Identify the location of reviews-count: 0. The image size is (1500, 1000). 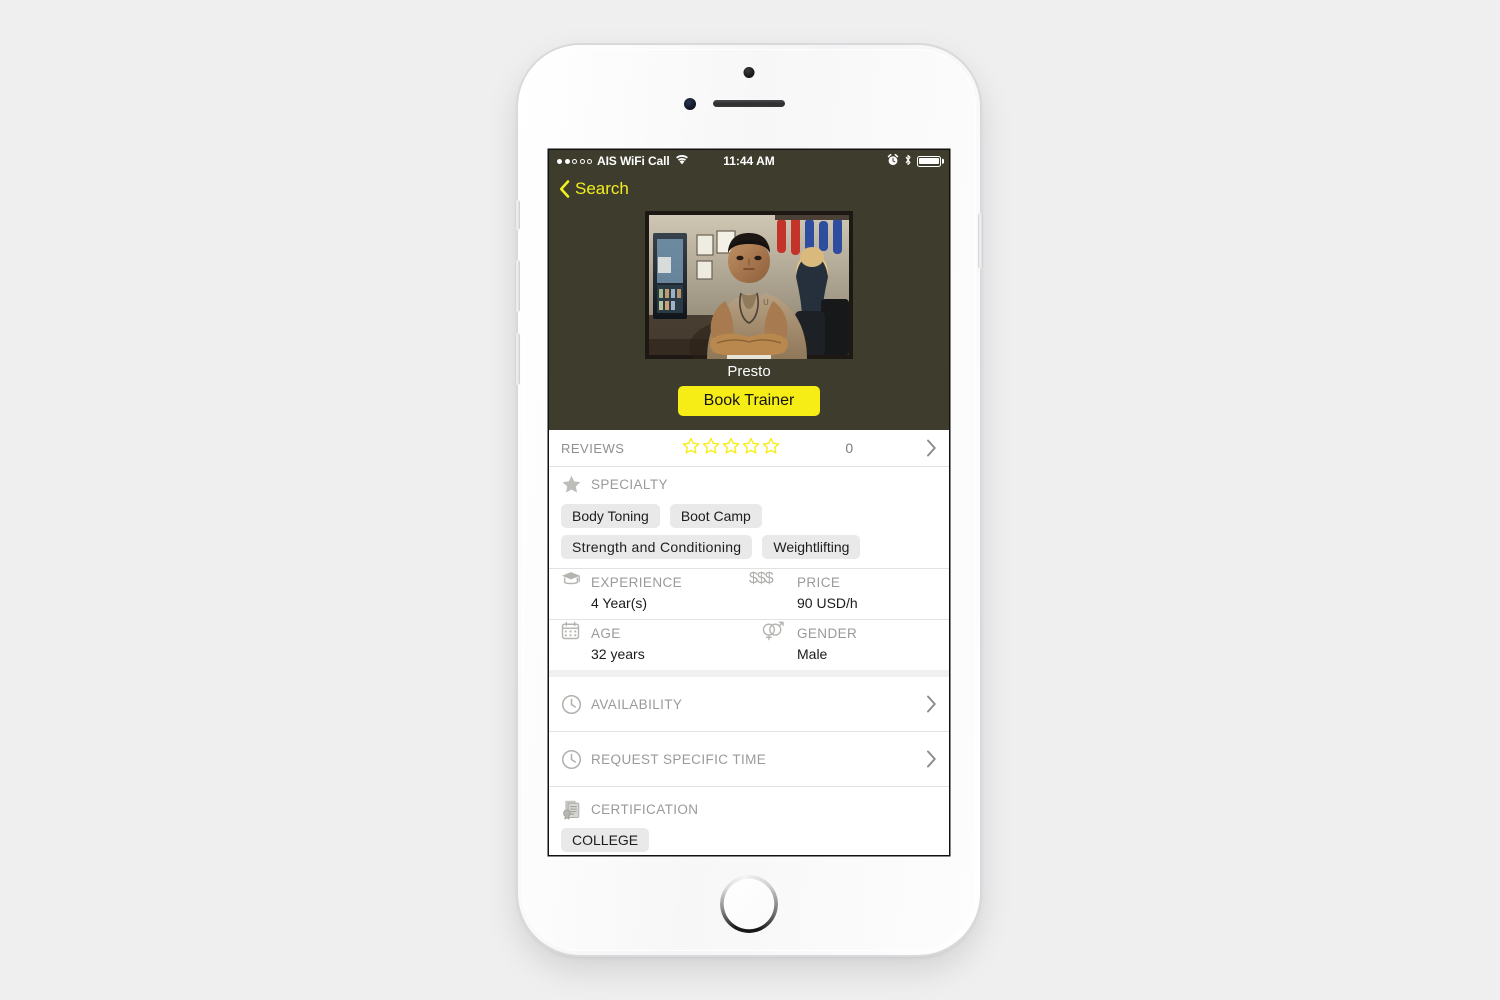
(849, 448).